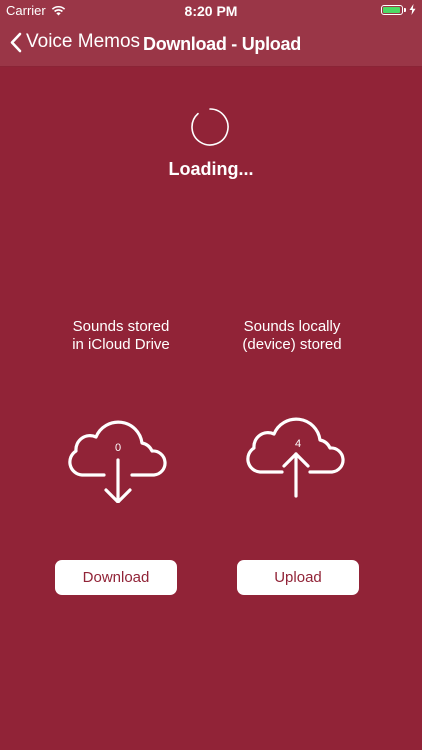 Image resolution: width=422 pixels, height=750 pixels. I want to click on charging-bolt-icon, so click(412, 9).